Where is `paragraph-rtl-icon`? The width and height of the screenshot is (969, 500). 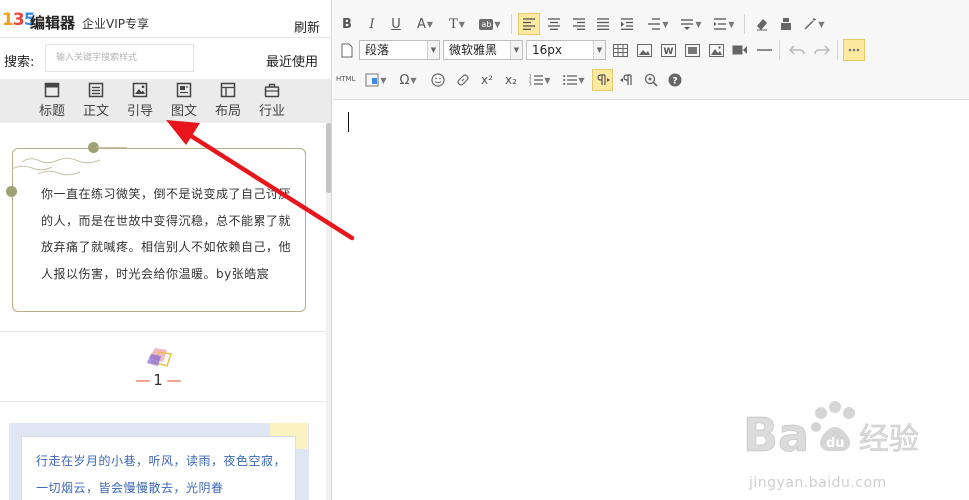 paragraph-rtl-icon is located at coordinates (626, 79).